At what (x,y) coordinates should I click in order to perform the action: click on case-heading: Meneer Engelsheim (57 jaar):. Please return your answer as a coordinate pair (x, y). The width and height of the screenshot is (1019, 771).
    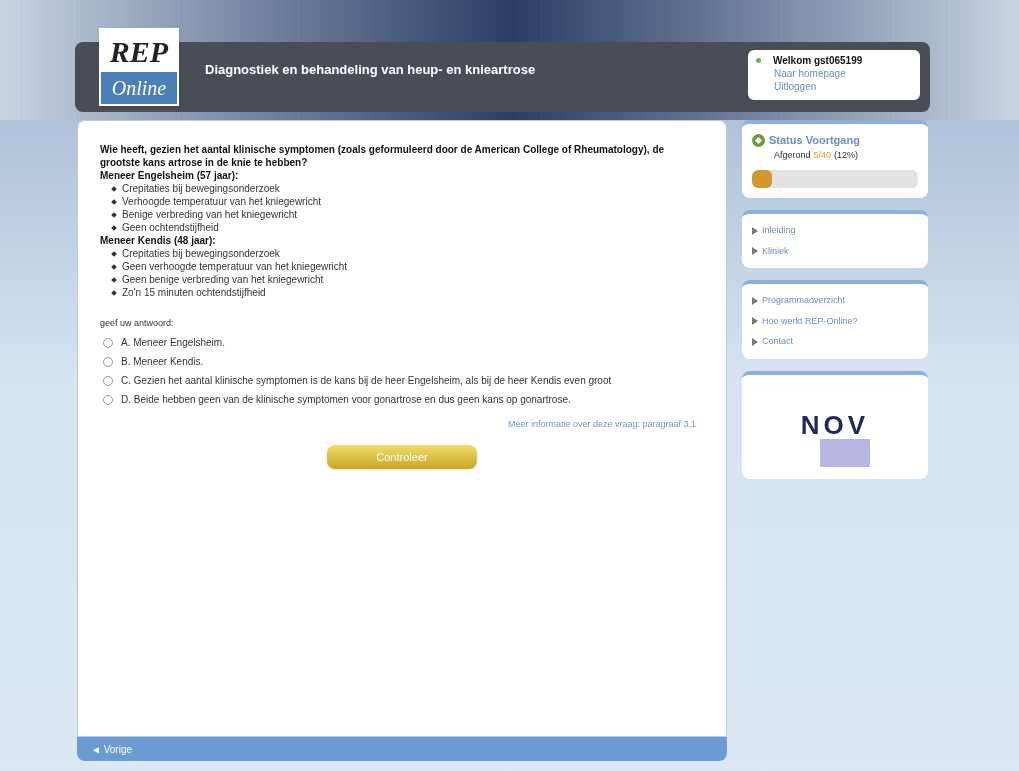
    Looking at the image, I should click on (170, 175).